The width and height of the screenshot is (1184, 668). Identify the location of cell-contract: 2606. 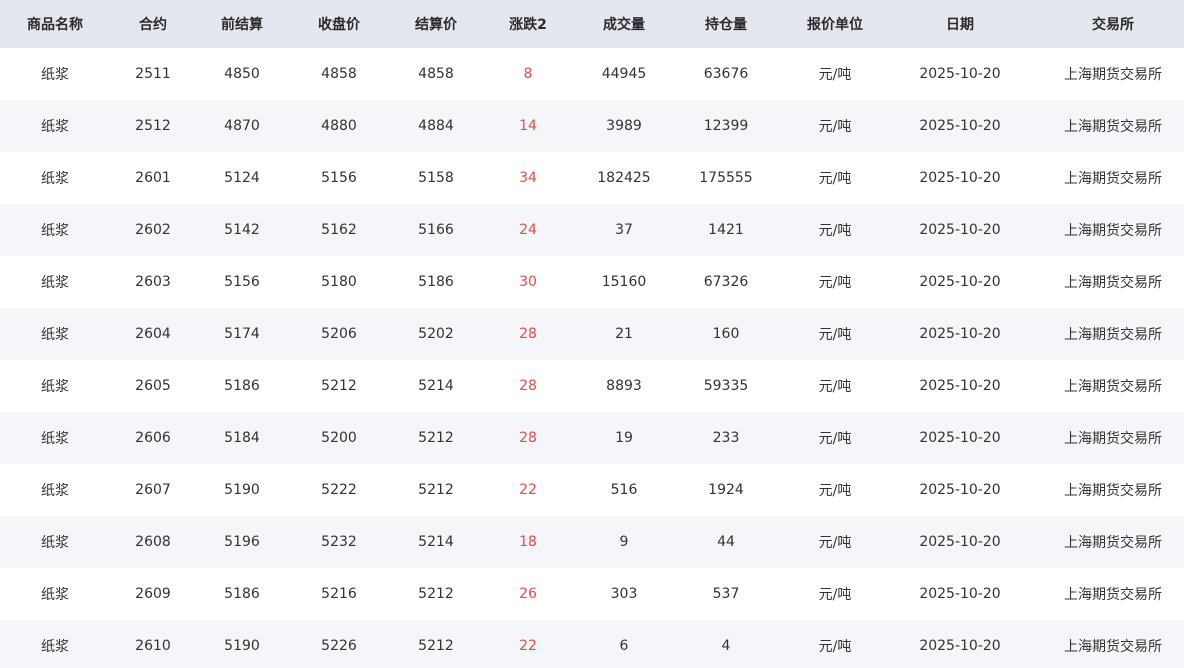
(153, 438).